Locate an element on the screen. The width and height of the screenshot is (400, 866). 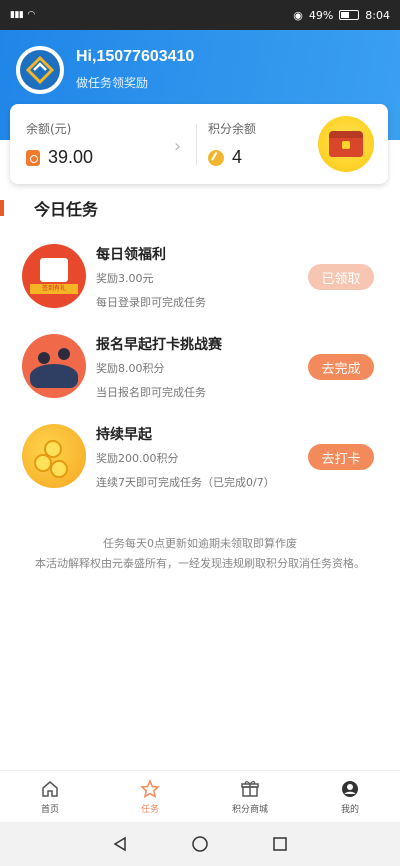
challenge-people-icon is located at coordinates (54, 366).